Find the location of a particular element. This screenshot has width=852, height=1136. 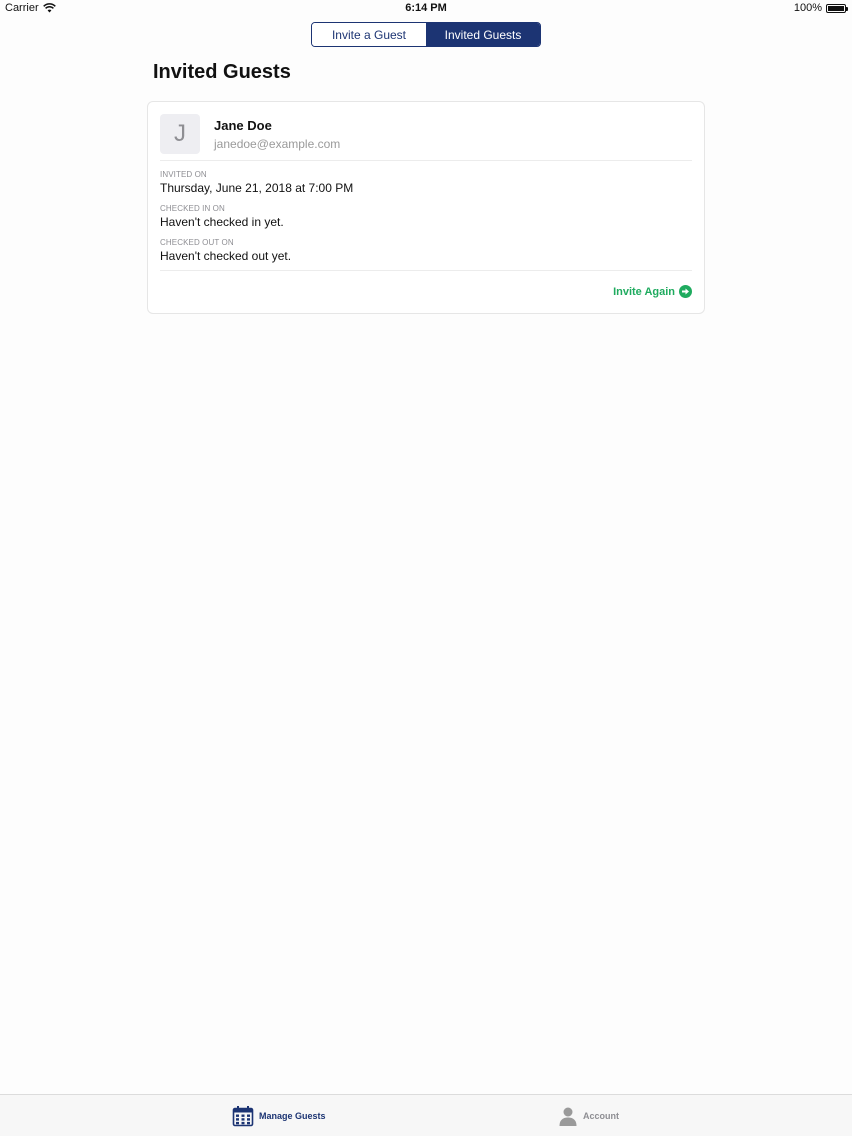

status-bar: Carrier 6:14 PM 100% is located at coordinates (426, 9).